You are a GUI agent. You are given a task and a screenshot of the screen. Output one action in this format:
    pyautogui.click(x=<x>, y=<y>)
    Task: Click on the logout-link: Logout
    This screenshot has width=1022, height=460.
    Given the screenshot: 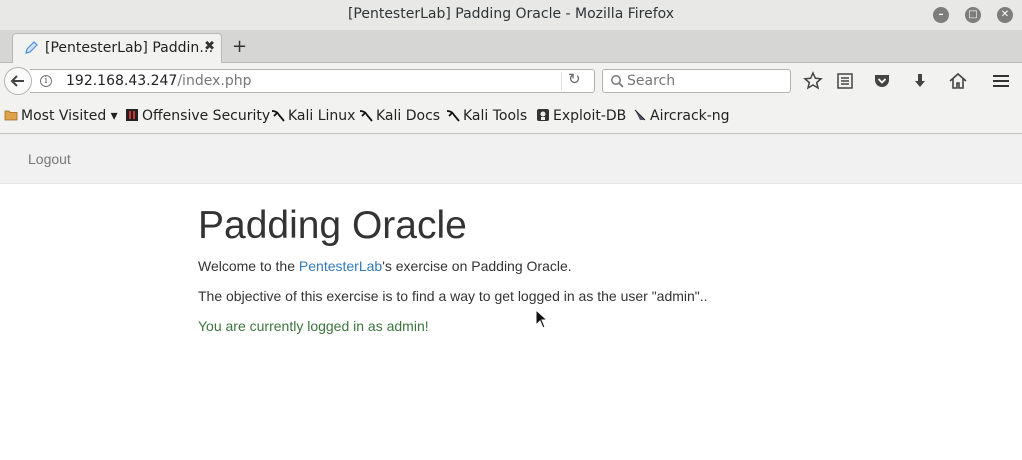 What is the action you would take?
    pyautogui.click(x=49, y=159)
    